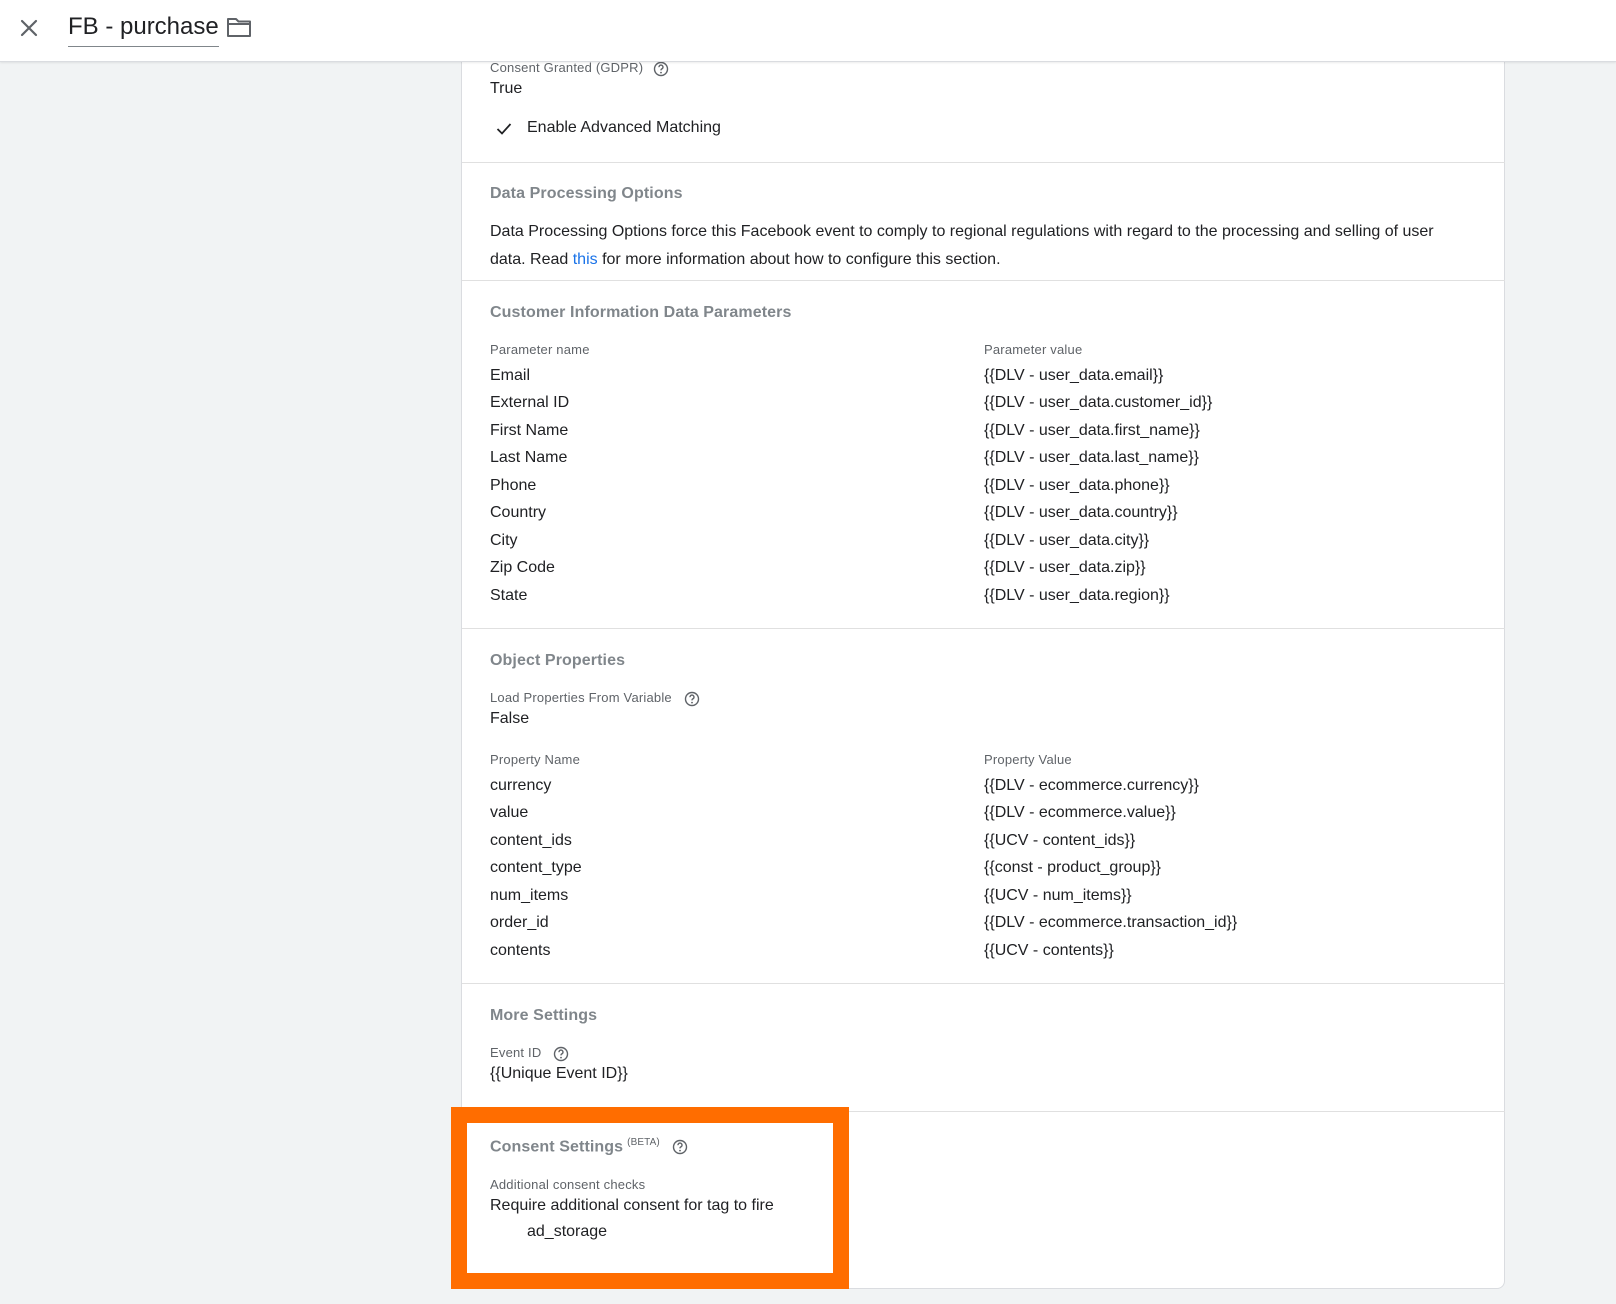 The width and height of the screenshot is (1616, 1304). Describe the element at coordinates (530, 402) in the screenshot. I see `parameter-name: External ID` at that location.